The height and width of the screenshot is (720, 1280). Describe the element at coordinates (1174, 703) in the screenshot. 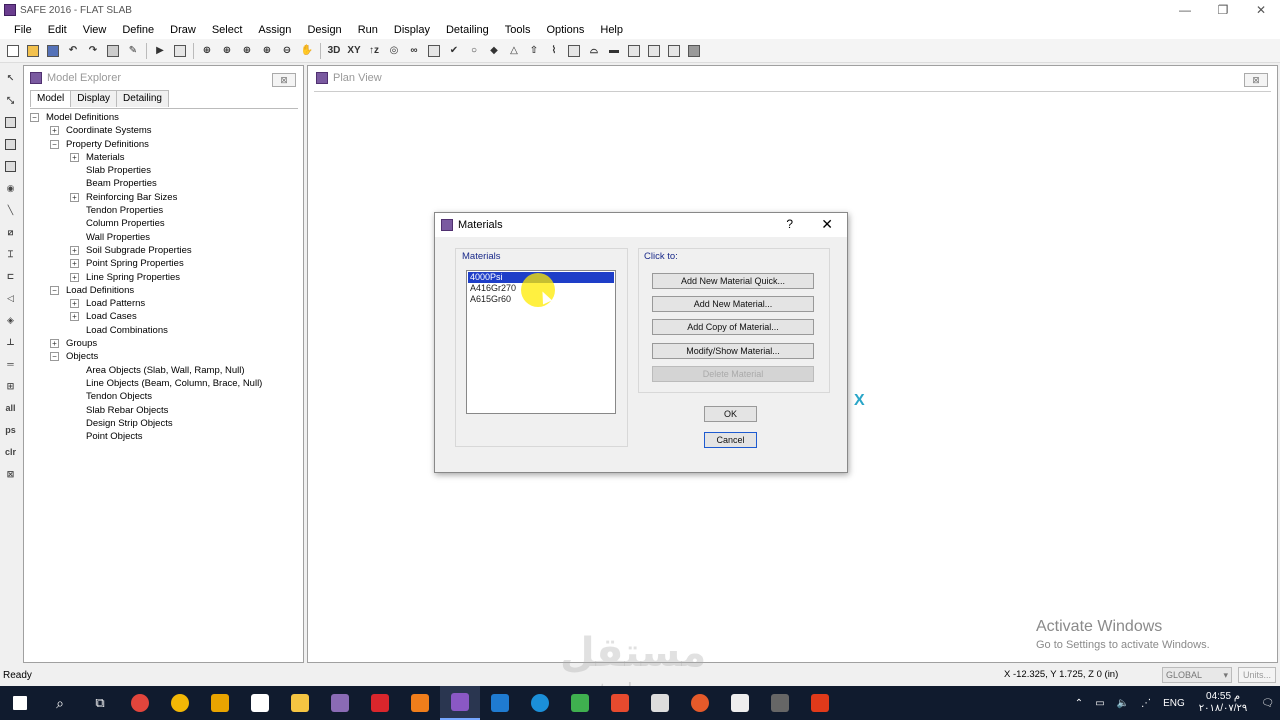

I see `language-indicator: ENG` at that location.